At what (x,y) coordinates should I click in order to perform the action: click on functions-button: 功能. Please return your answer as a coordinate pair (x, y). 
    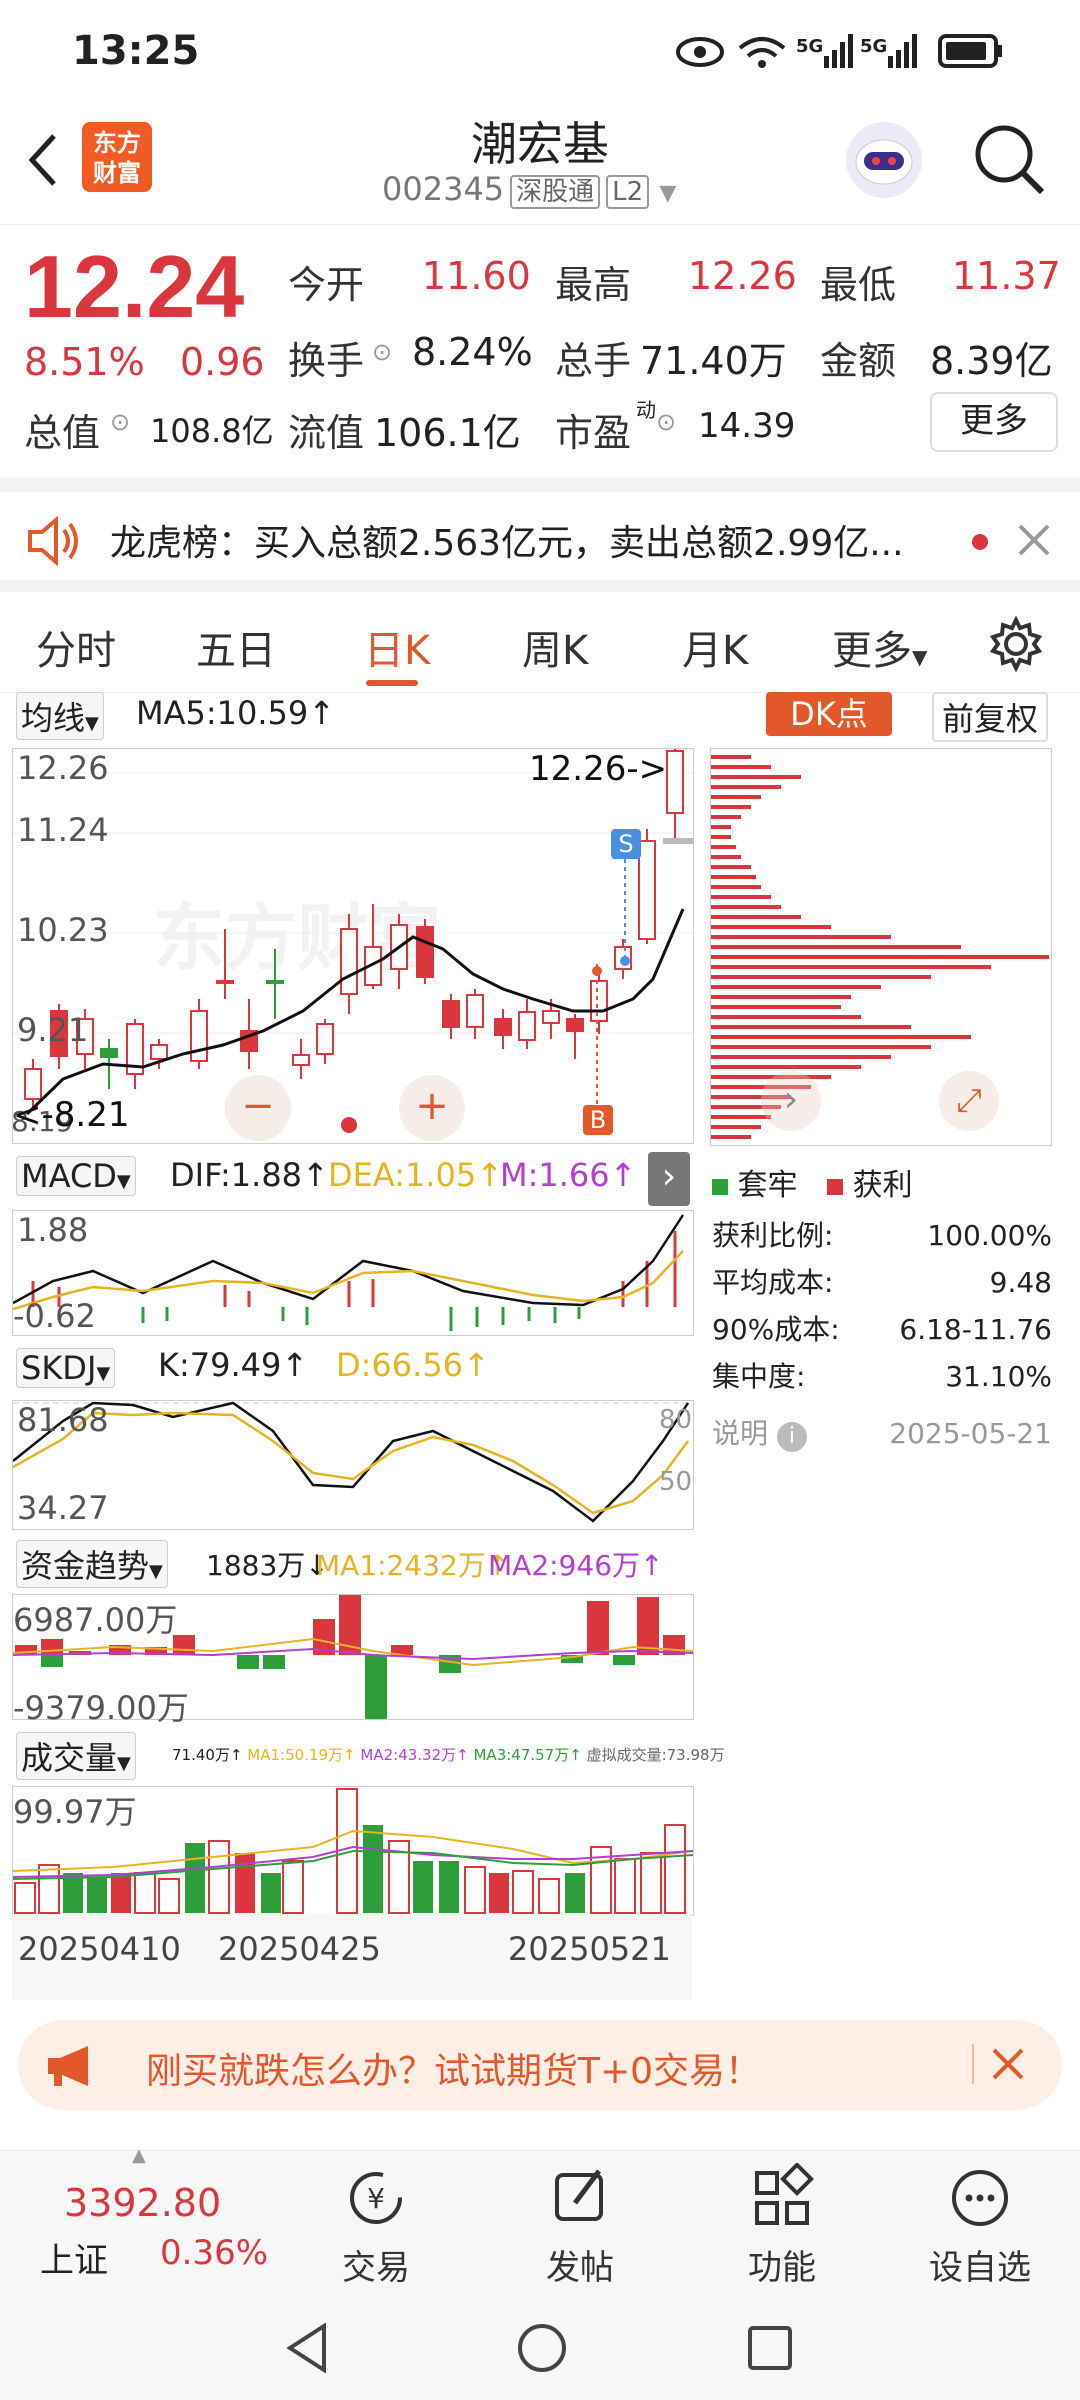
    Looking at the image, I should click on (782, 2220).